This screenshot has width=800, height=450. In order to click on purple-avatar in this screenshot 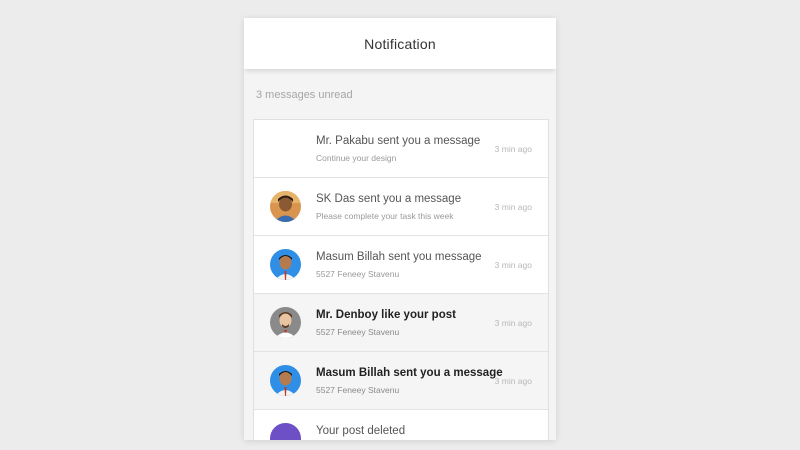, I will do `click(285, 431)`.